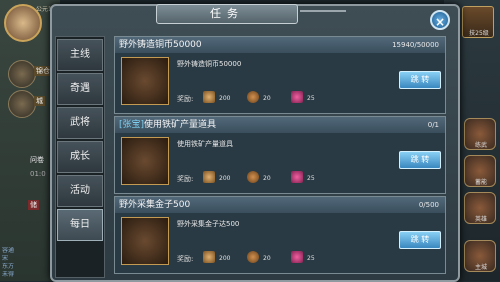 The width and height of the screenshot is (500, 282). What do you see at coordinates (160, 45) in the screenshot?
I see `task-title: 野外铸造铜币50000` at bounding box center [160, 45].